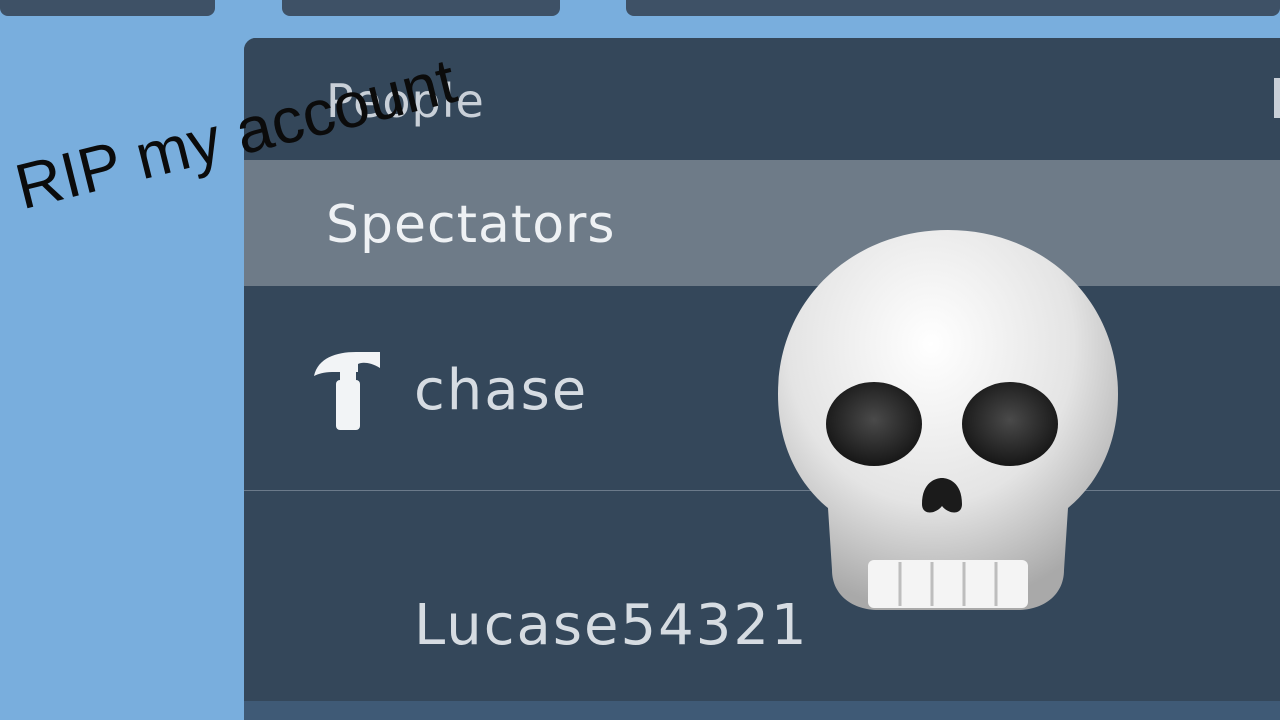  I want to click on spectators-section-header: Spectators, so click(762, 223).